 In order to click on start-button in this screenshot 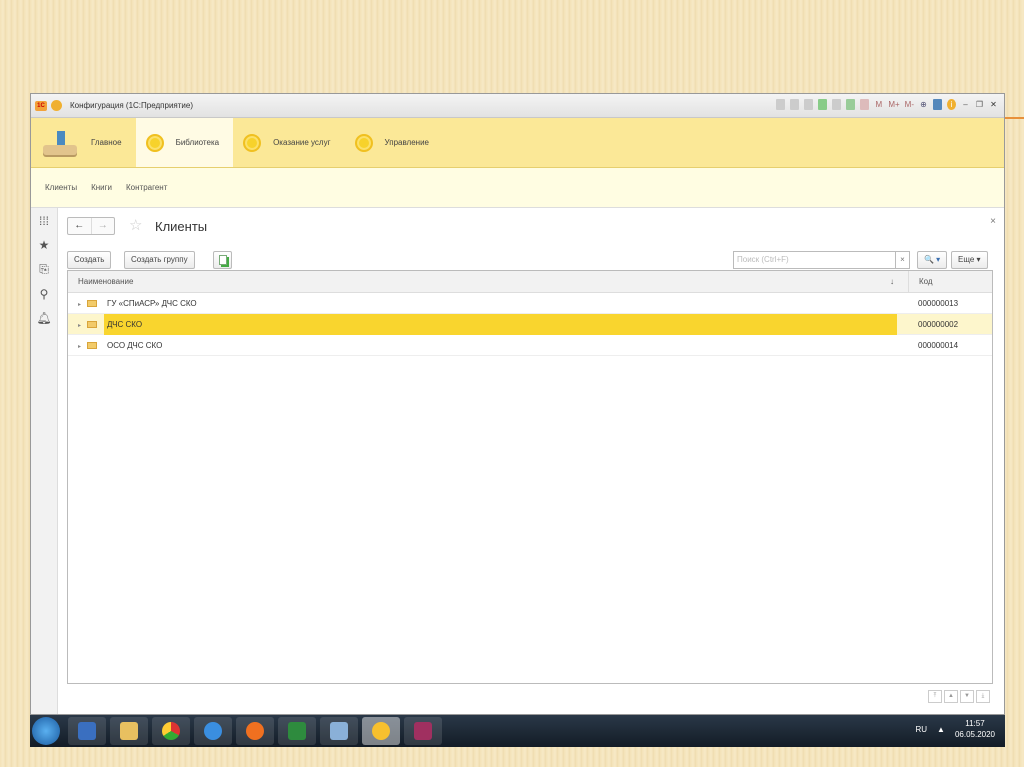, I will do `click(46, 731)`.